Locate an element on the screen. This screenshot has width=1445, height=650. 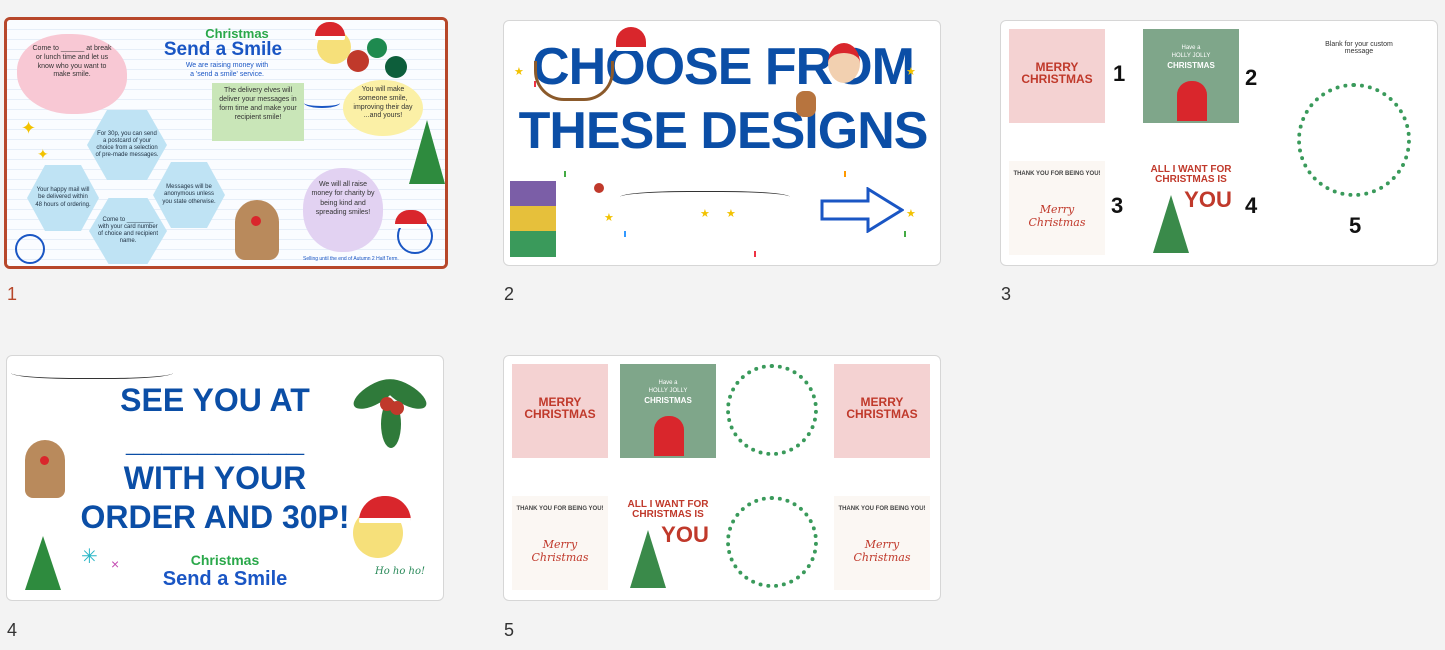
label-5: 5 is located at coordinates (1355, 225).